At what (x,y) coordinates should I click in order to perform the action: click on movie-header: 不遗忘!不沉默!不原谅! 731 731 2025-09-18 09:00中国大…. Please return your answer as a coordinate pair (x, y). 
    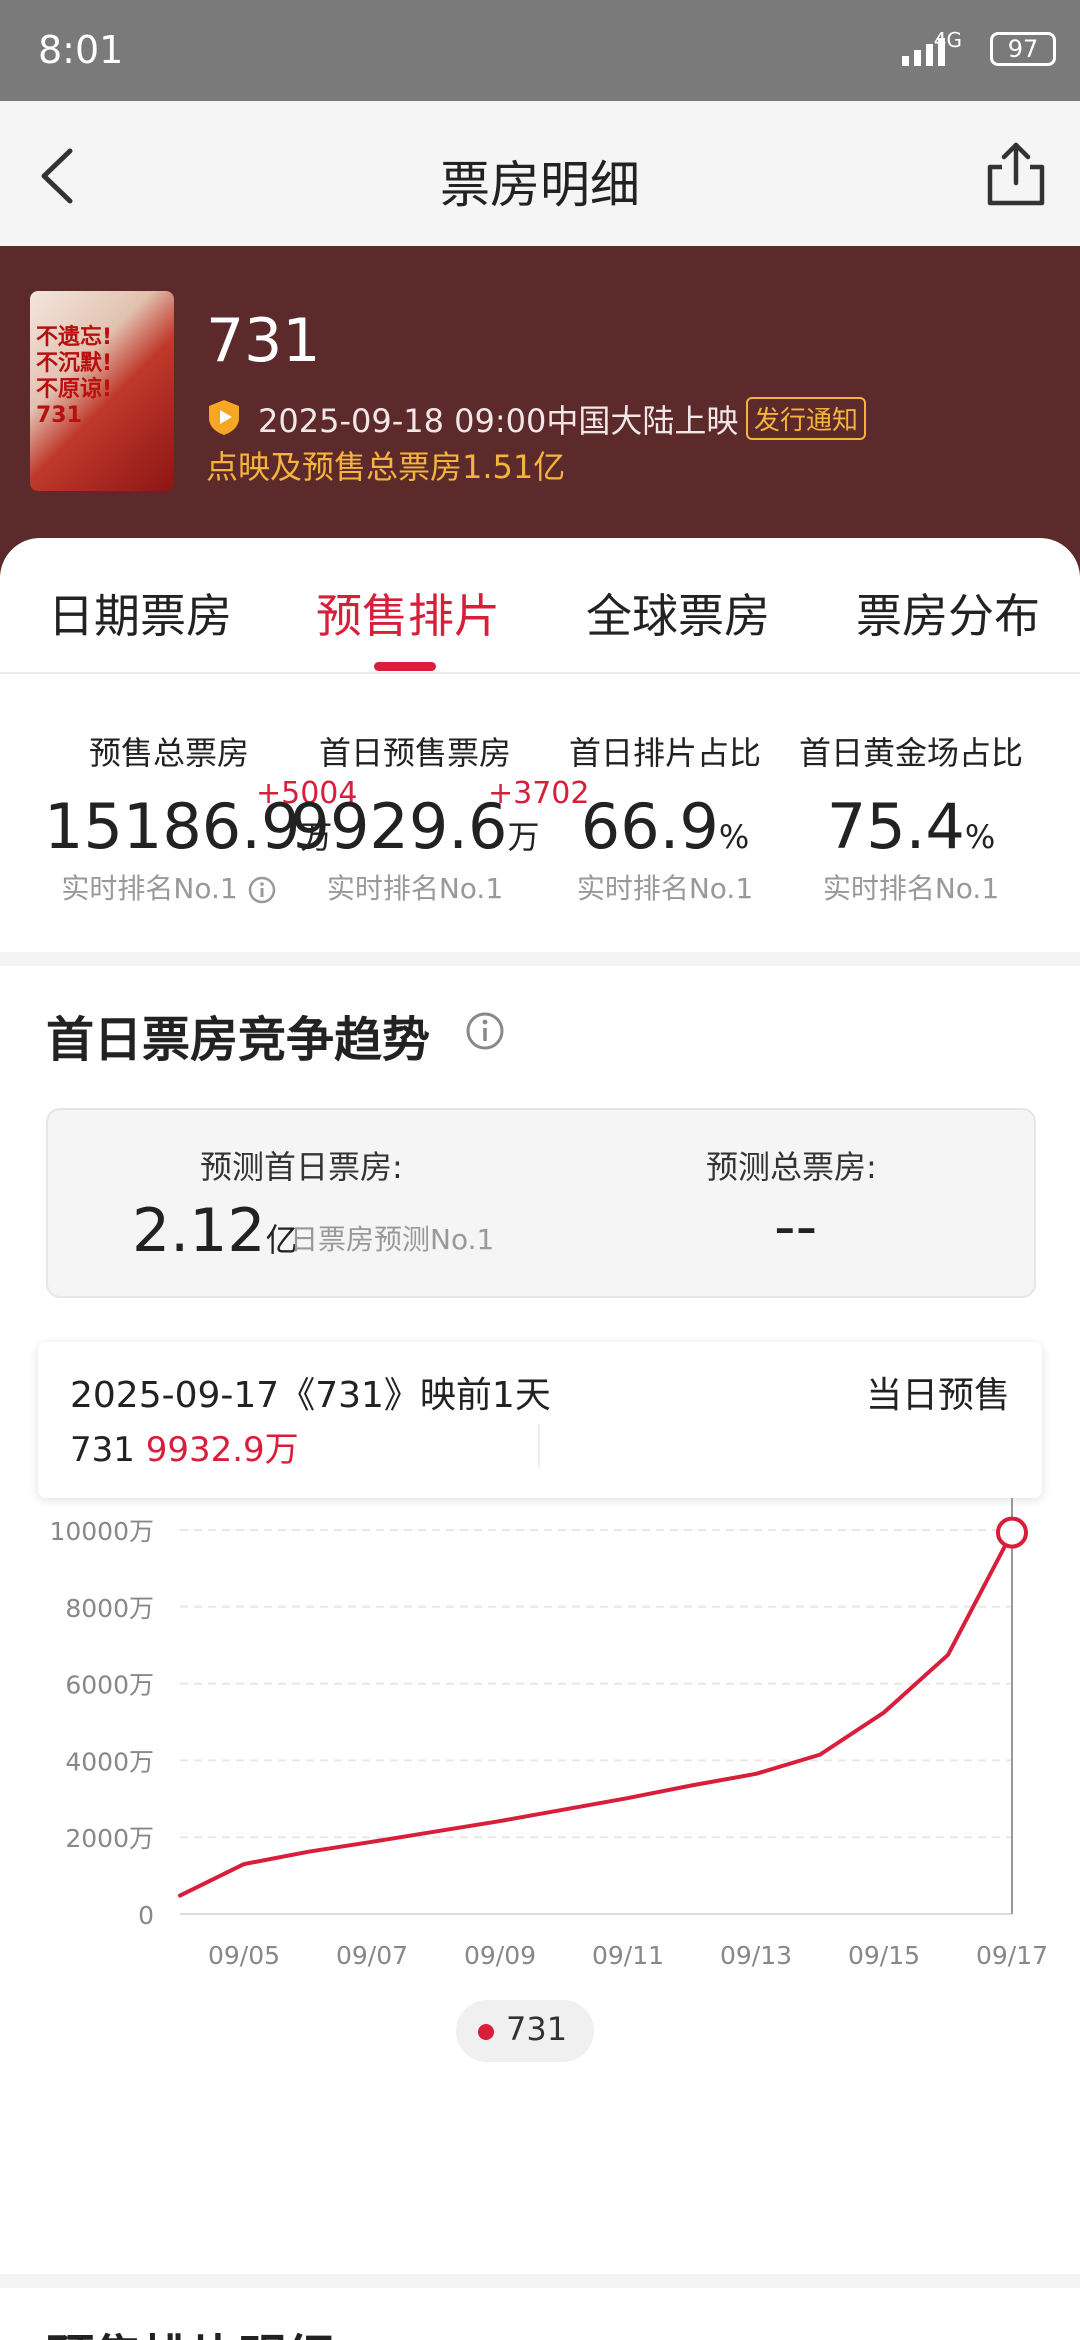
    Looking at the image, I should click on (540, 411).